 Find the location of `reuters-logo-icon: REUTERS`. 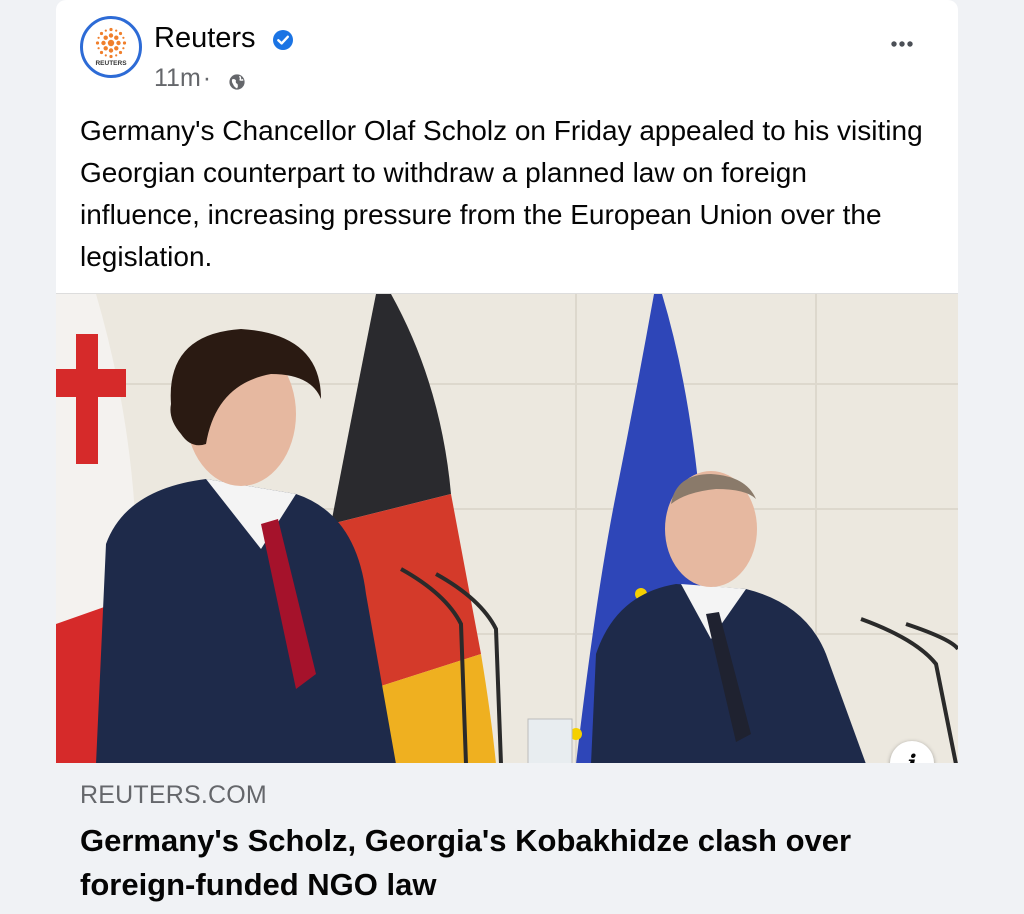

reuters-logo-icon: REUTERS is located at coordinates (111, 47).